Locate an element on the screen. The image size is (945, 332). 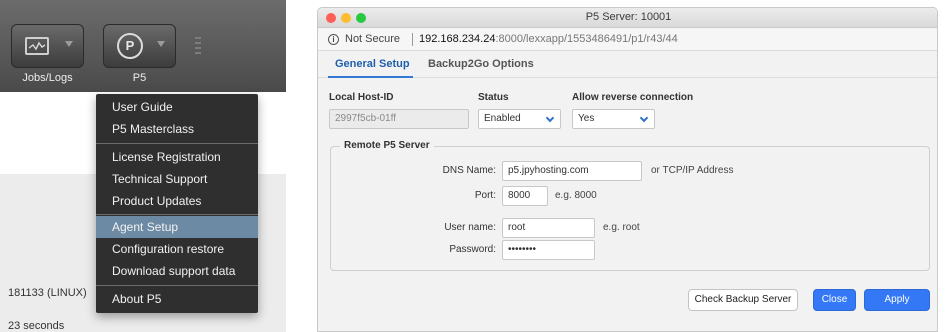
window-titlebar: P5 Server: 10001 is located at coordinates (627, 18).